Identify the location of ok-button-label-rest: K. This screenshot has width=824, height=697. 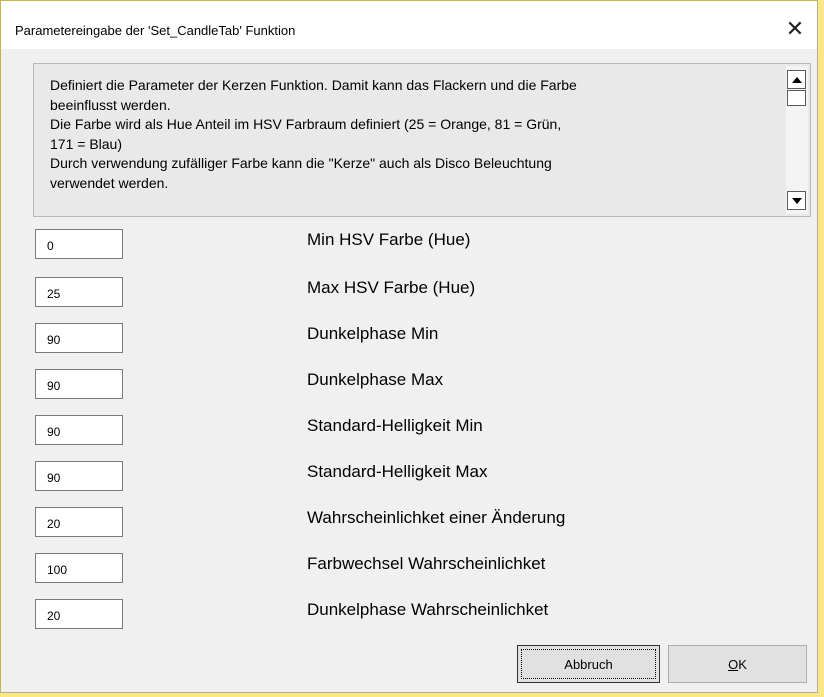
(742, 664).